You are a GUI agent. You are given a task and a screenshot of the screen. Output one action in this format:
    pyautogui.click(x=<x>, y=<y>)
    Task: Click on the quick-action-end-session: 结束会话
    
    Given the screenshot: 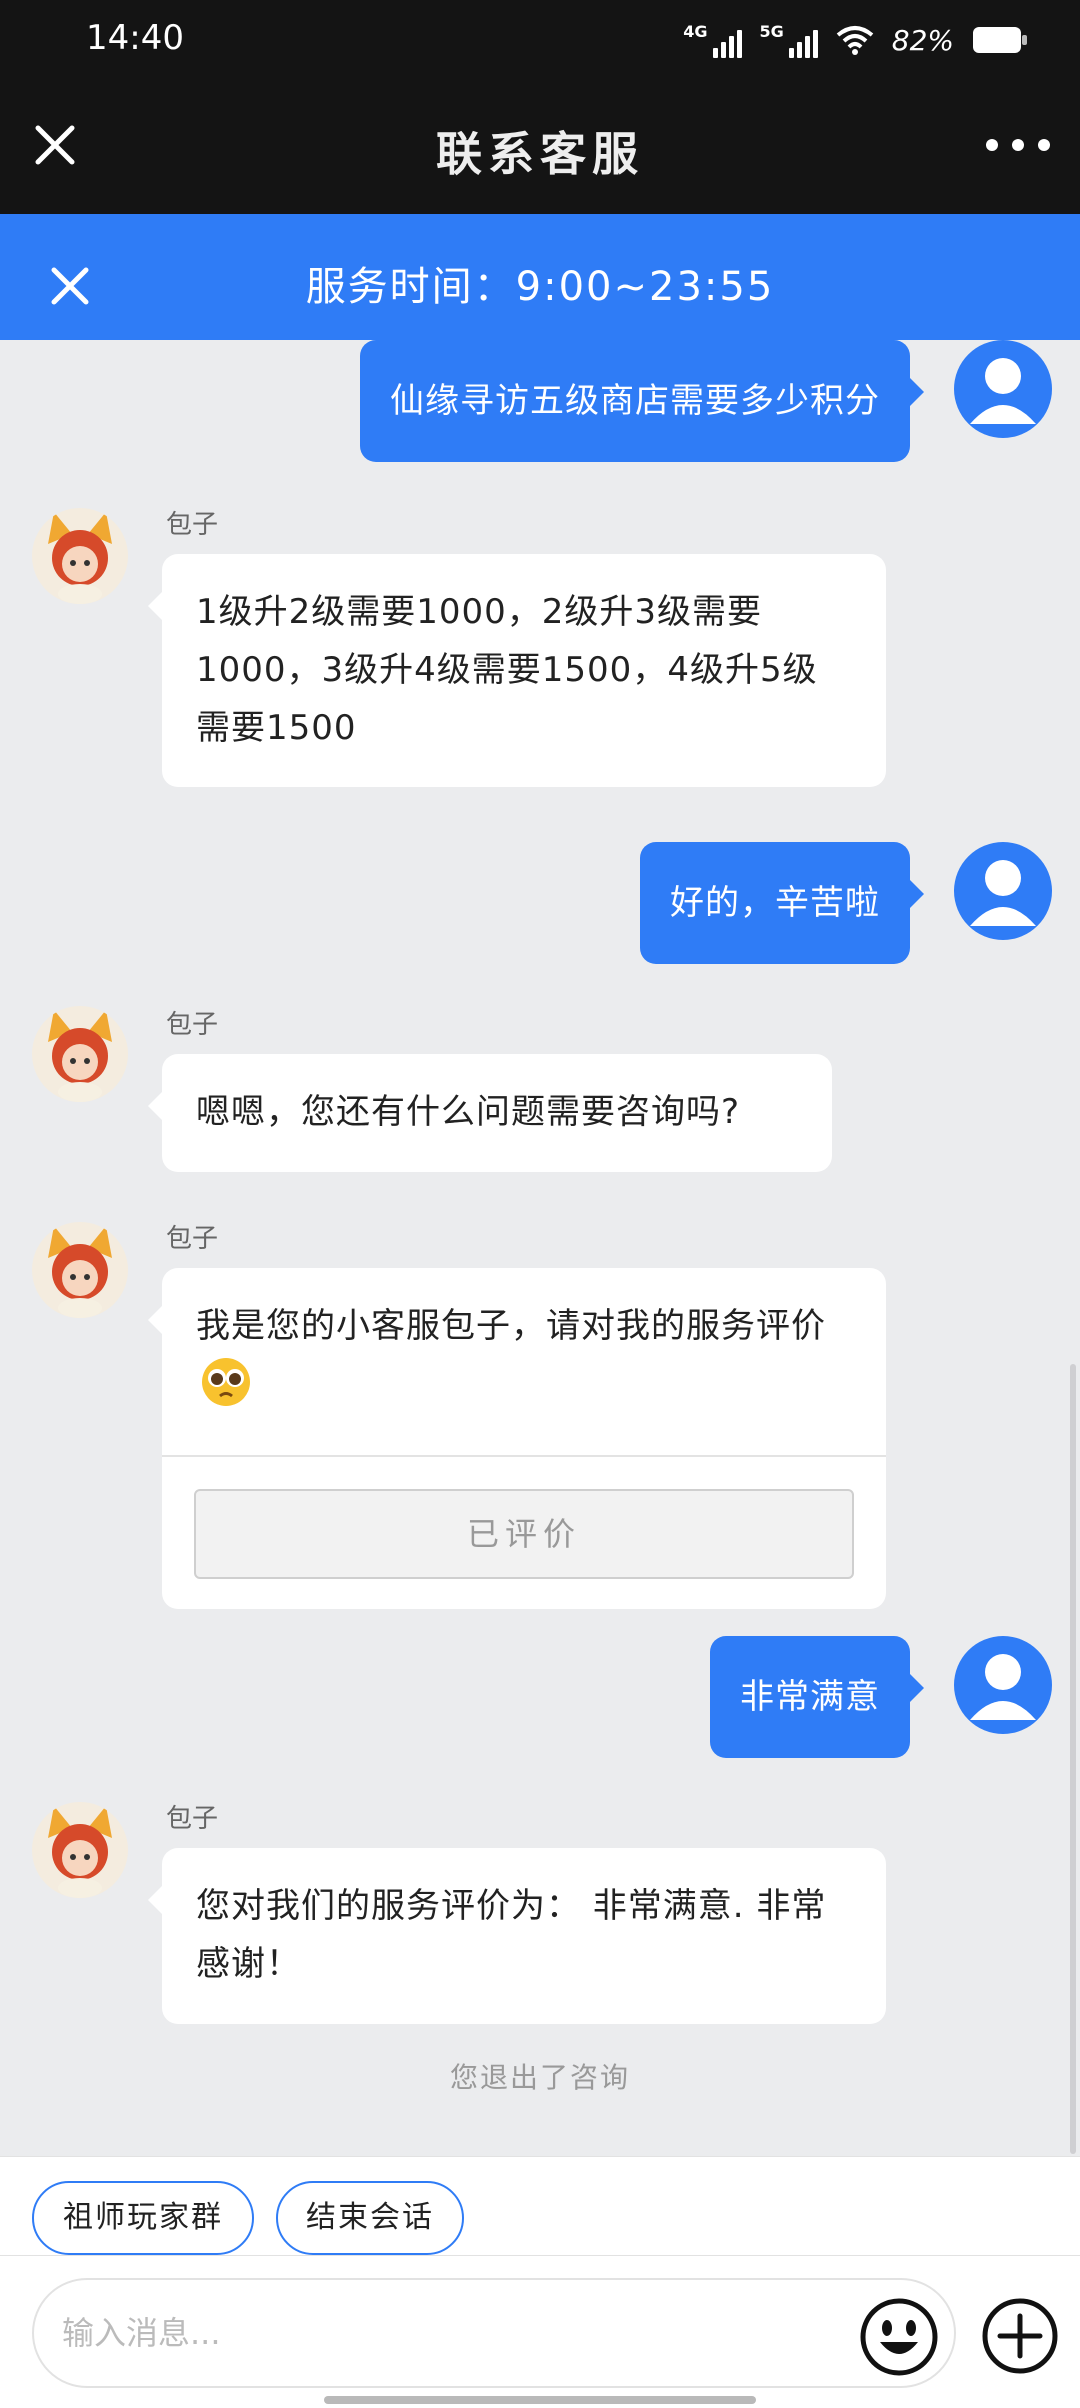 What is the action you would take?
    pyautogui.click(x=370, y=2218)
    